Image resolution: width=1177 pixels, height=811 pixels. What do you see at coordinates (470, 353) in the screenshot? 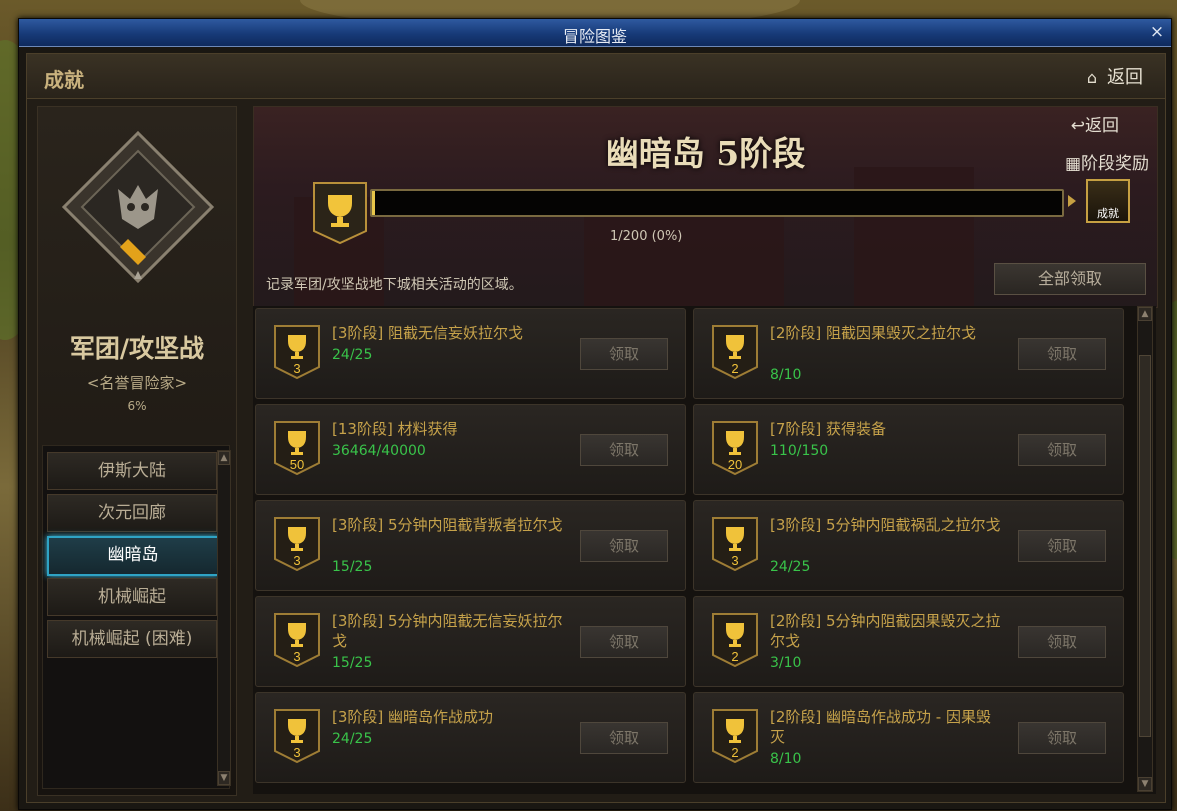
I see `achievement-card: 3 [3阶段] 阻截无信妄妖拉尔戈 24/25 领取` at bounding box center [470, 353].